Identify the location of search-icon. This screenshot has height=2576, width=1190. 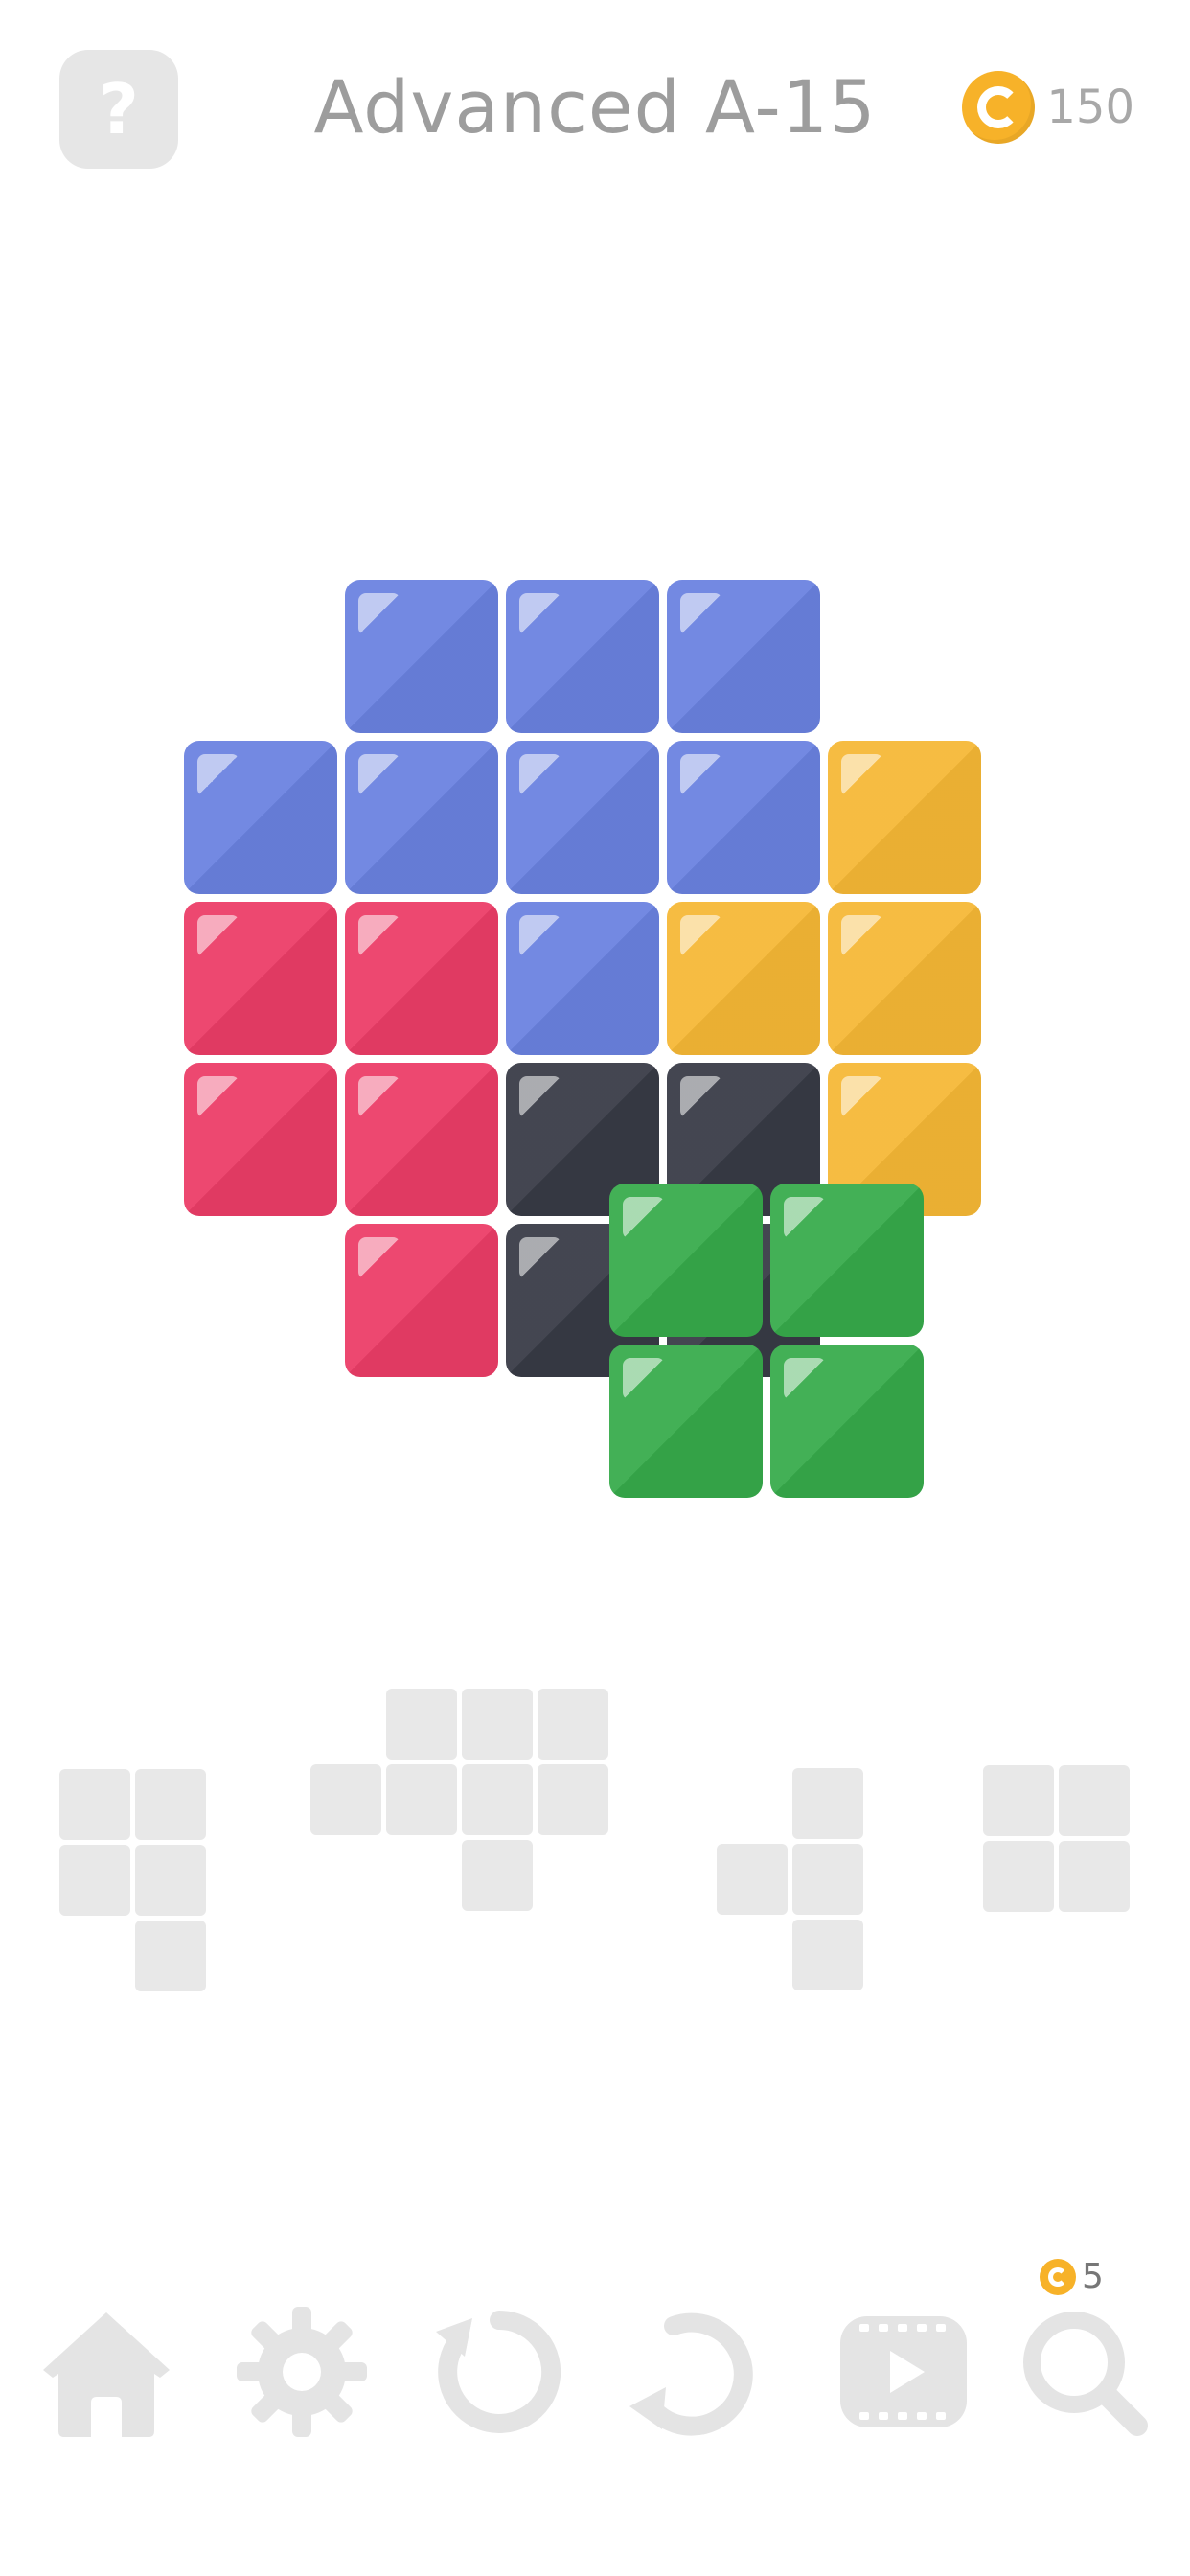
(1085, 2374).